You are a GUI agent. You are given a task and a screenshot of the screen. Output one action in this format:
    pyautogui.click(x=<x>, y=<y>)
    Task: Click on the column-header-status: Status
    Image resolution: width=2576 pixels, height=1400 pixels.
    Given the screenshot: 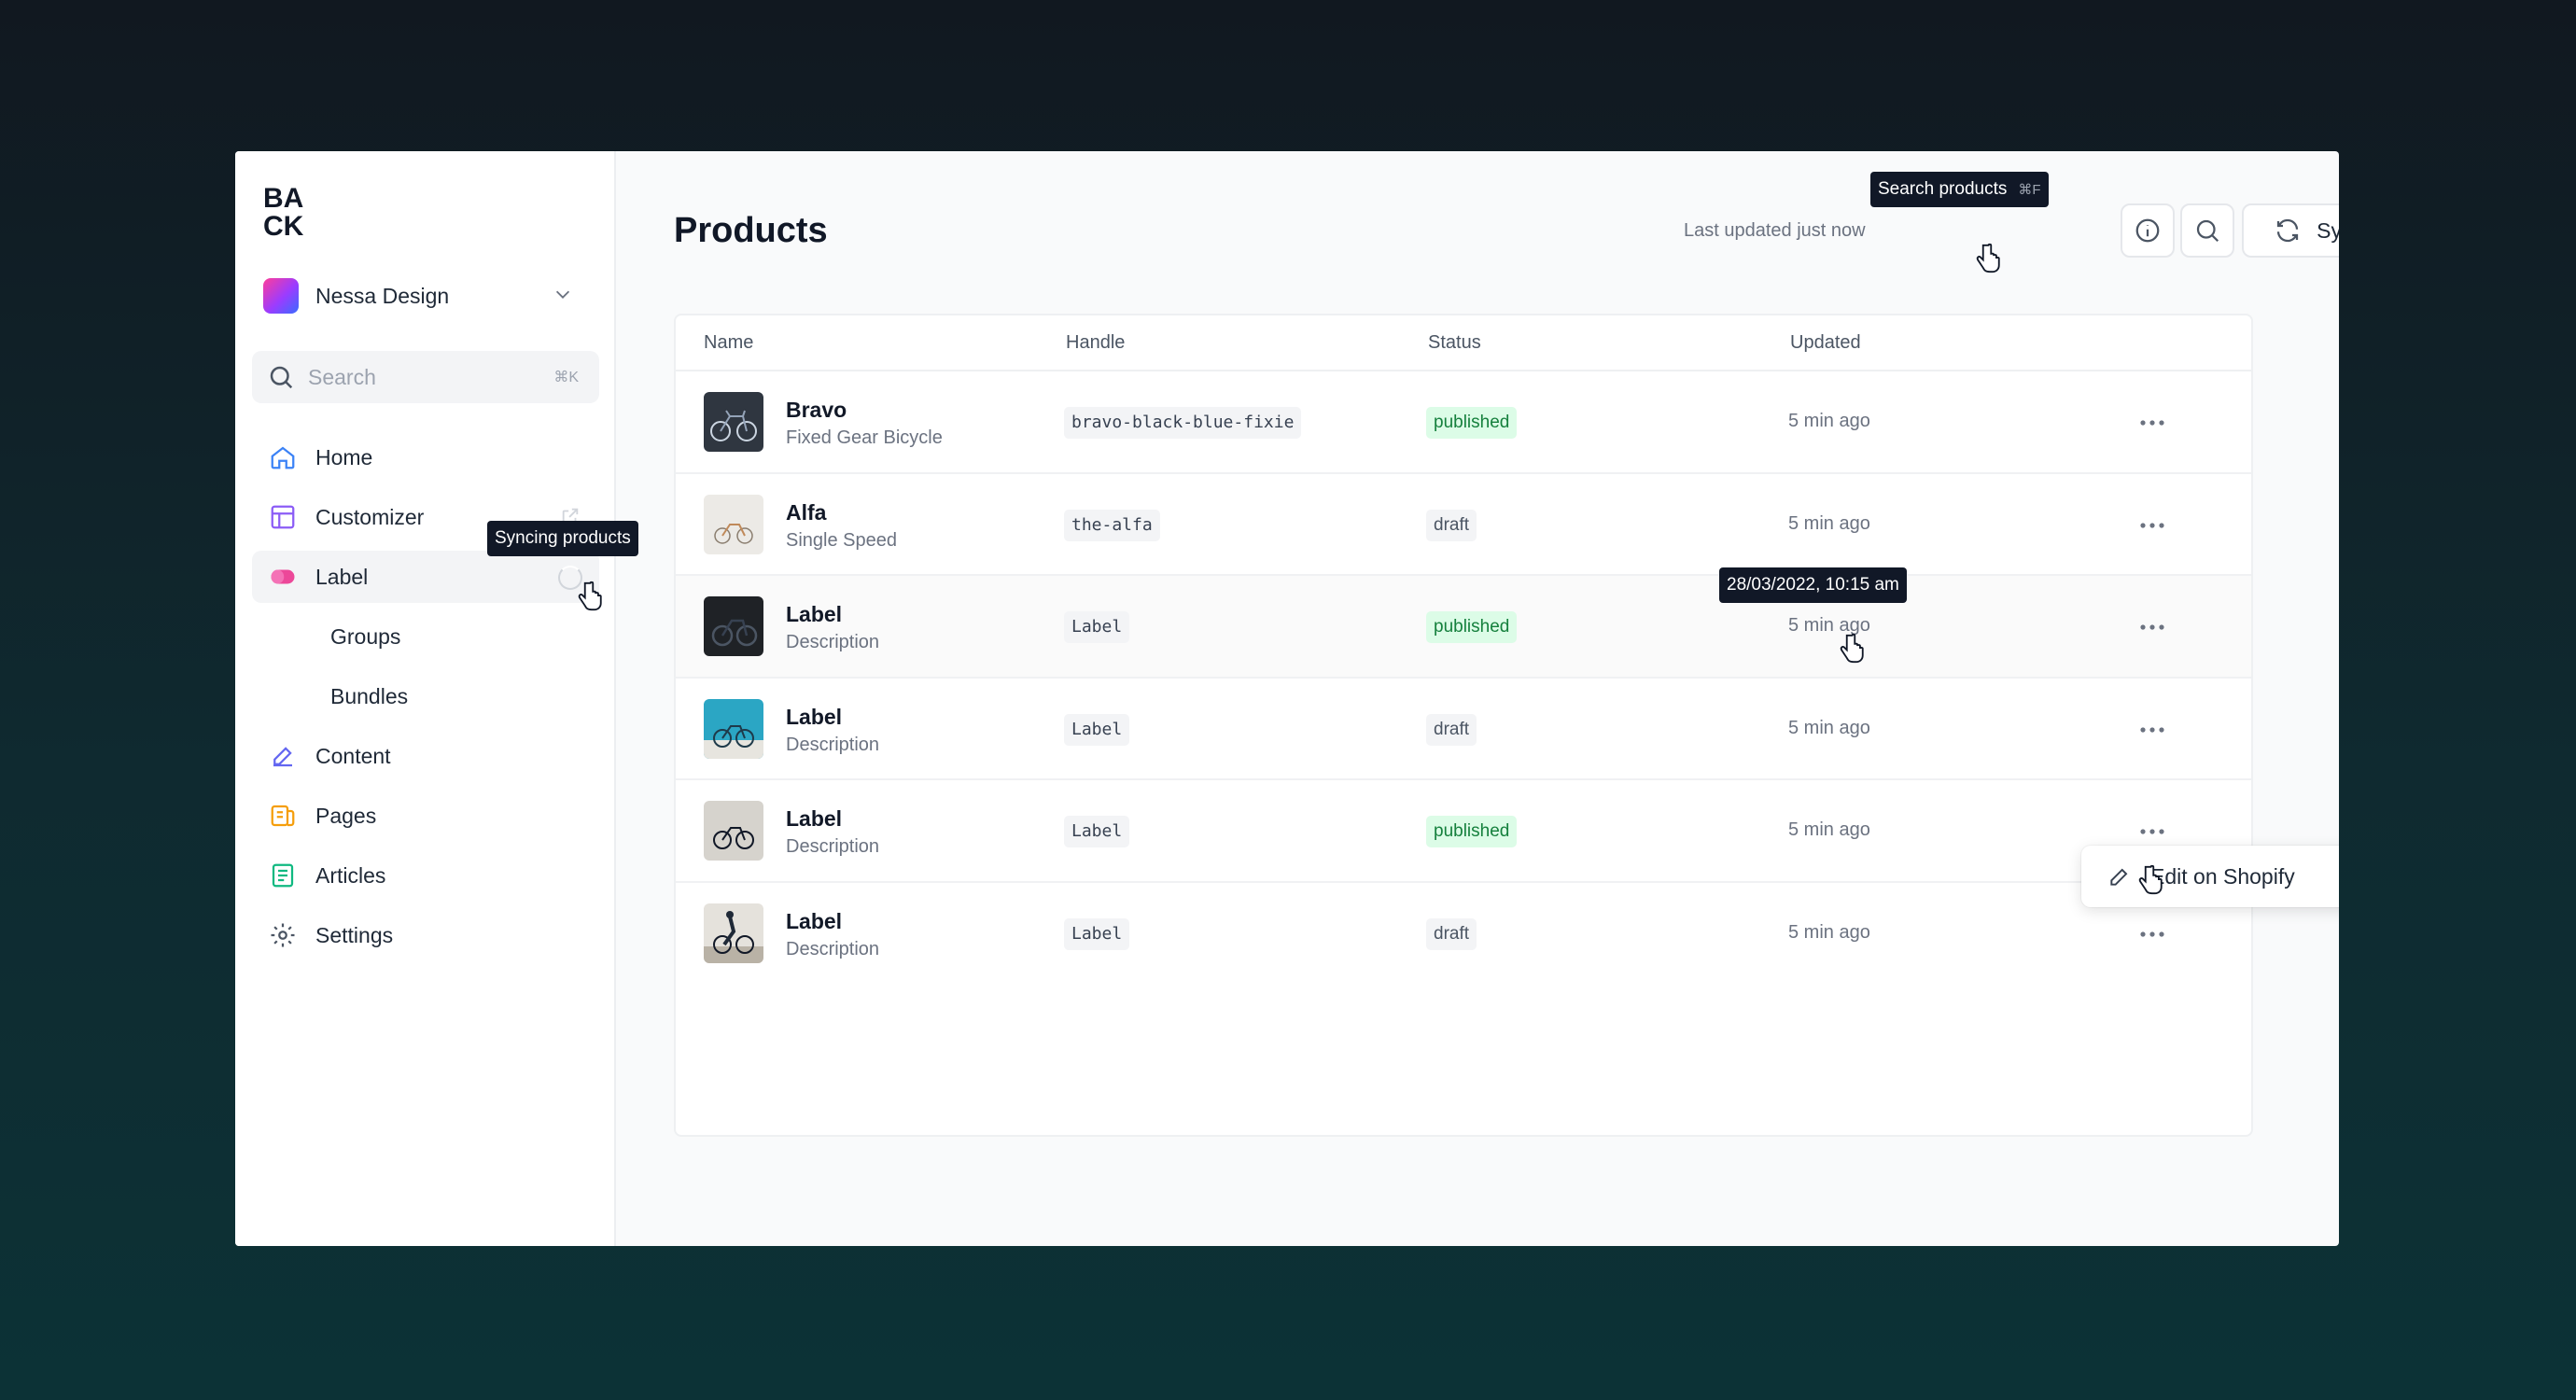 What is the action you would take?
    pyautogui.click(x=1454, y=343)
    